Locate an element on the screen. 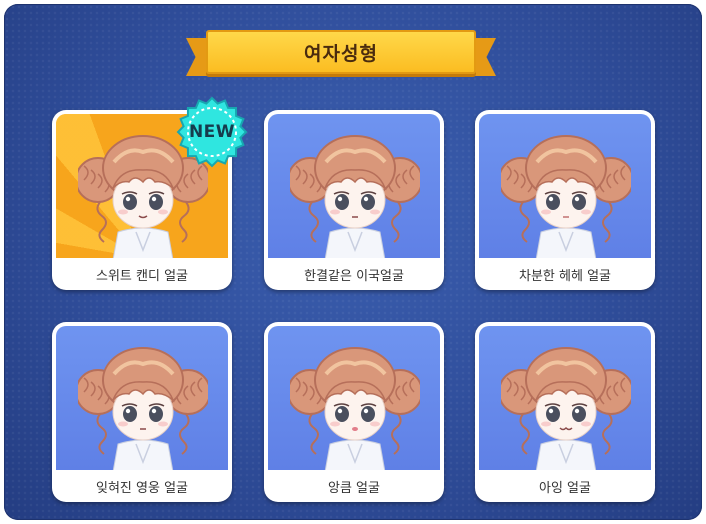 This screenshot has width=706, height=524. face-option-label: 한결같은 이국얼굴 is located at coordinates (354, 276).